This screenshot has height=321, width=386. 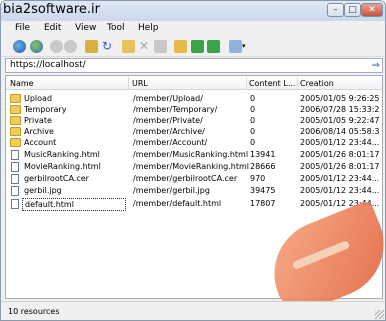 What do you see at coordinates (56, 46) in the screenshot?
I see `back-icon` at bounding box center [56, 46].